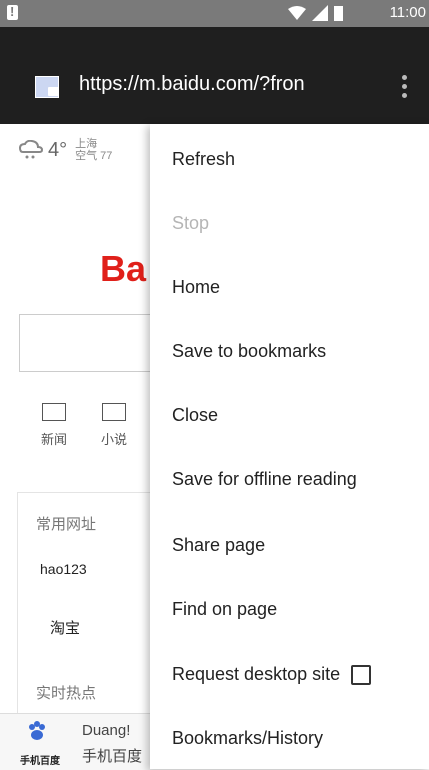 Image resolution: width=429 pixels, height=770 pixels. Describe the element at coordinates (404, 86) in the screenshot. I see `more-options-icon` at that location.